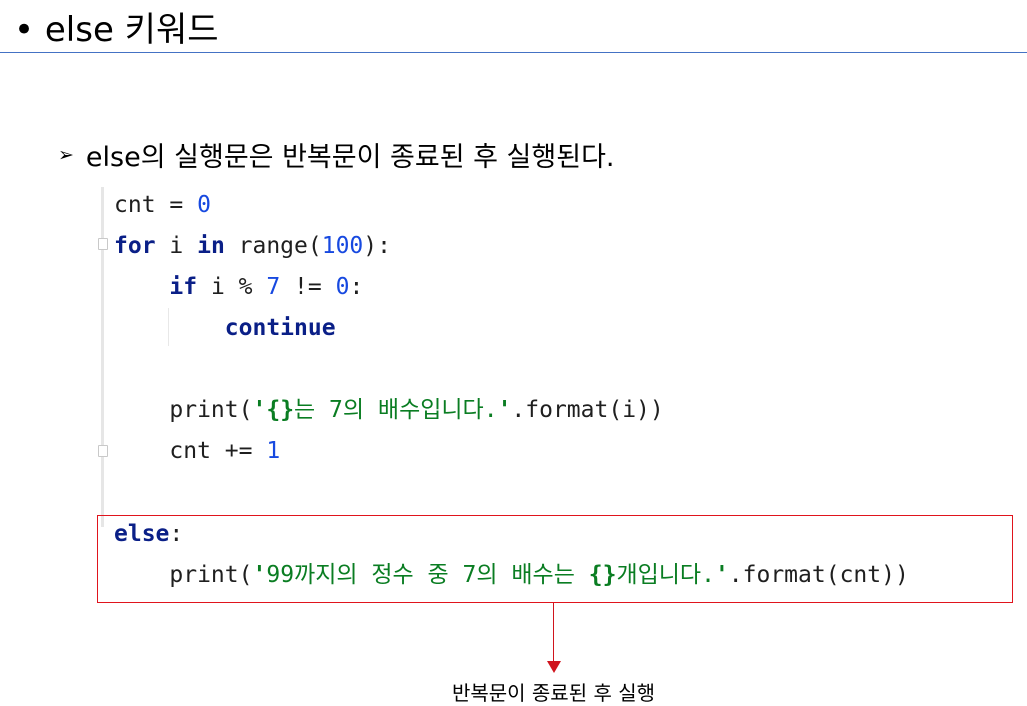  Describe the element at coordinates (273, 287) in the screenshot. I see `code-token: 7` at that location.